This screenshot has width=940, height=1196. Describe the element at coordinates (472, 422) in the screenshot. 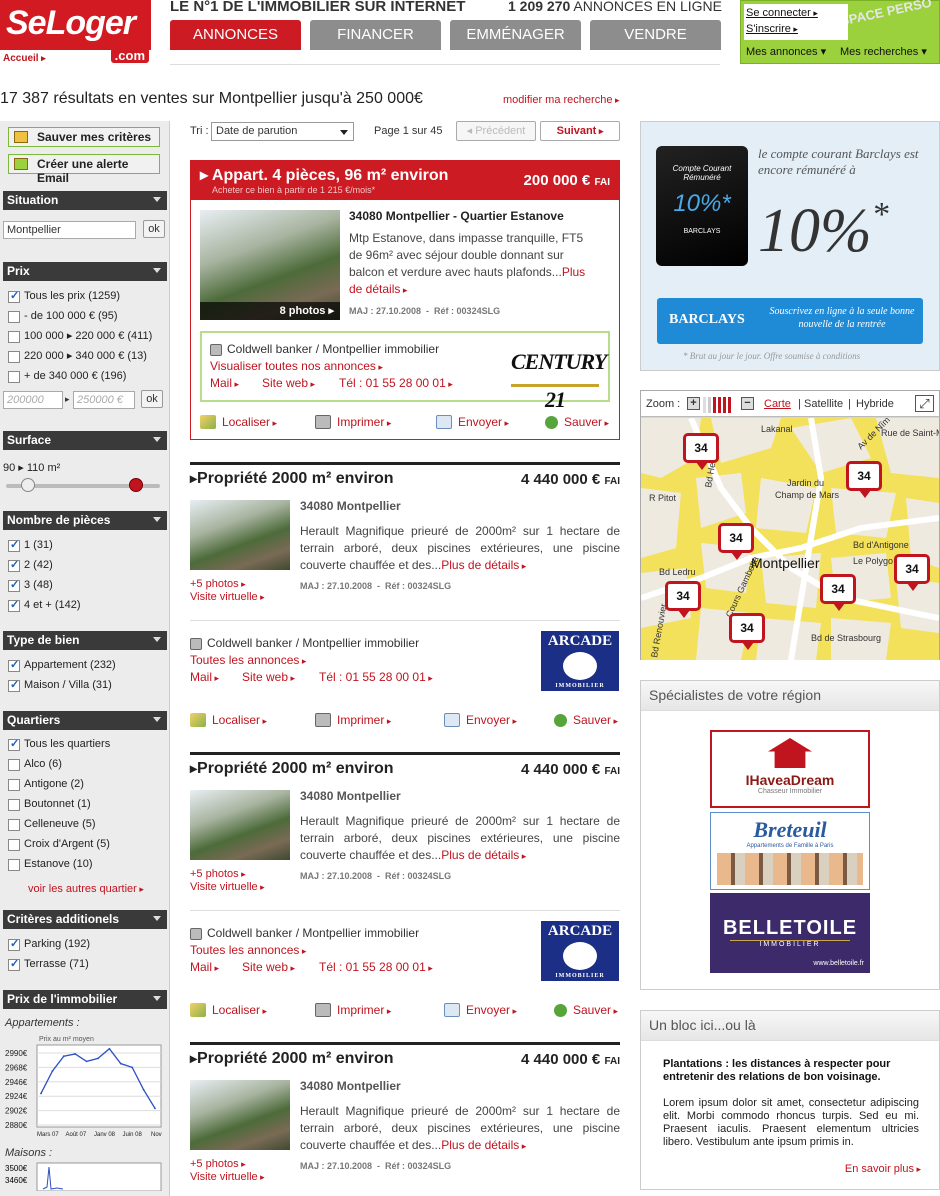

I see `featured-envoyer: Envoyer` at that location.